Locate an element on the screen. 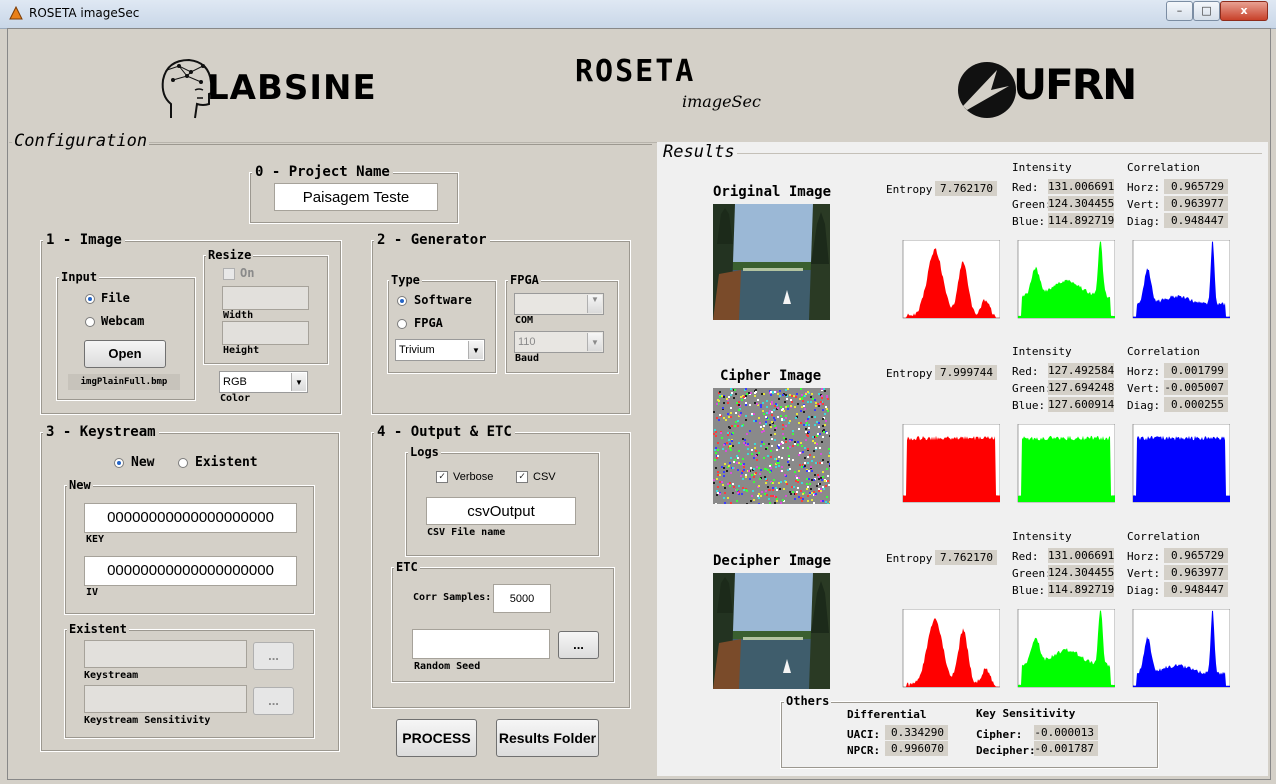 The height and width of the screenshot is (784, 1276). baud-select: 110 ▼ is located at coordinates (559, 342).